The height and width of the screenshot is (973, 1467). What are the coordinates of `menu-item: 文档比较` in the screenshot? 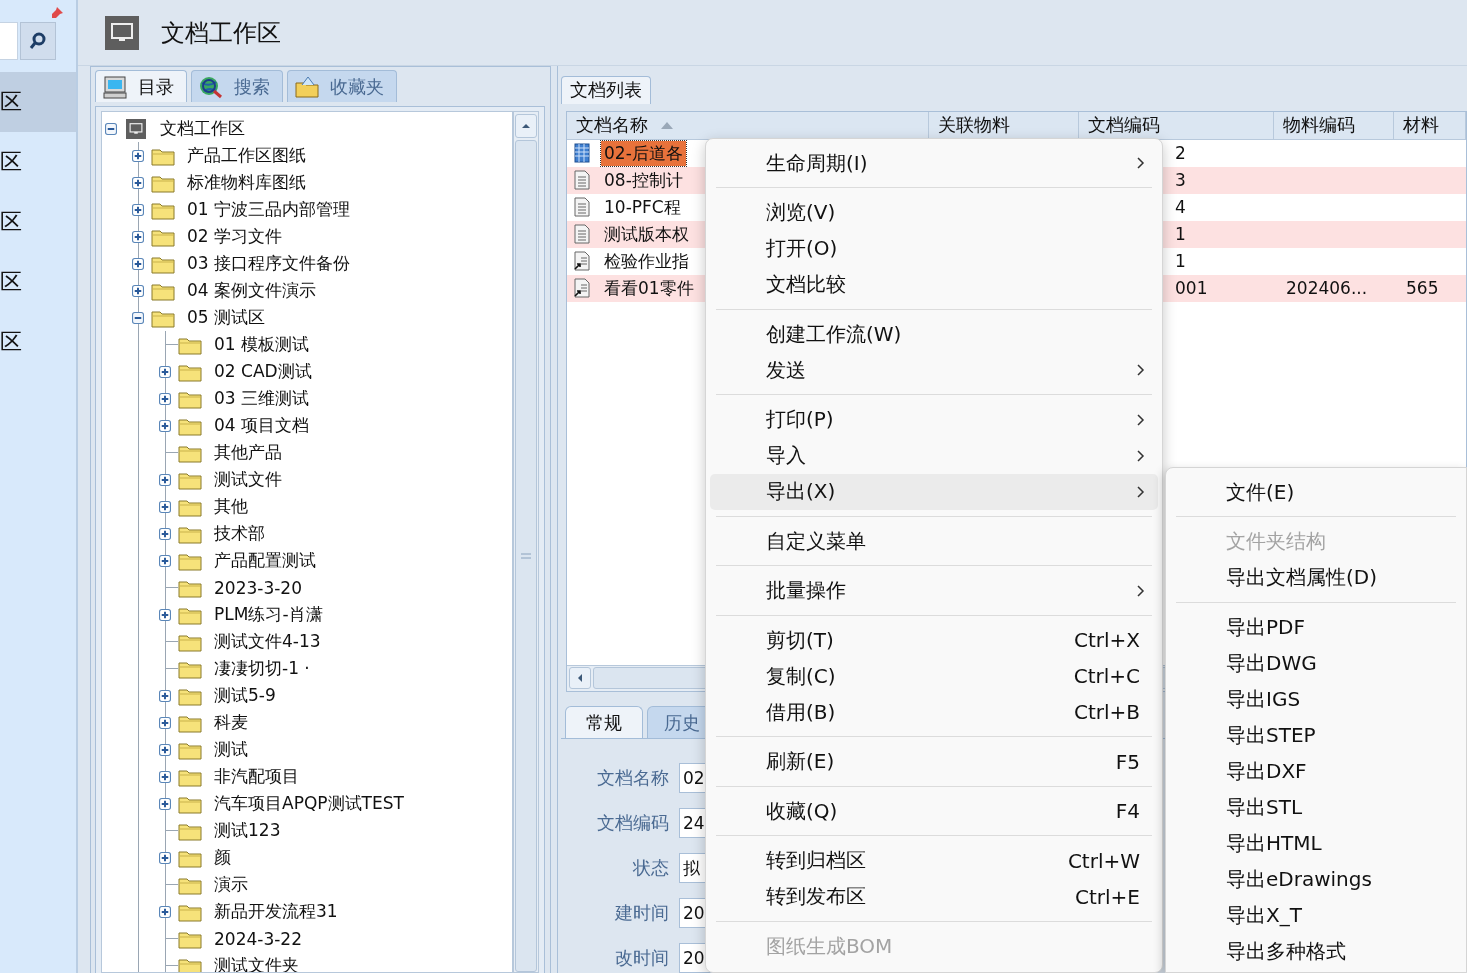 It's located at (934, 284).